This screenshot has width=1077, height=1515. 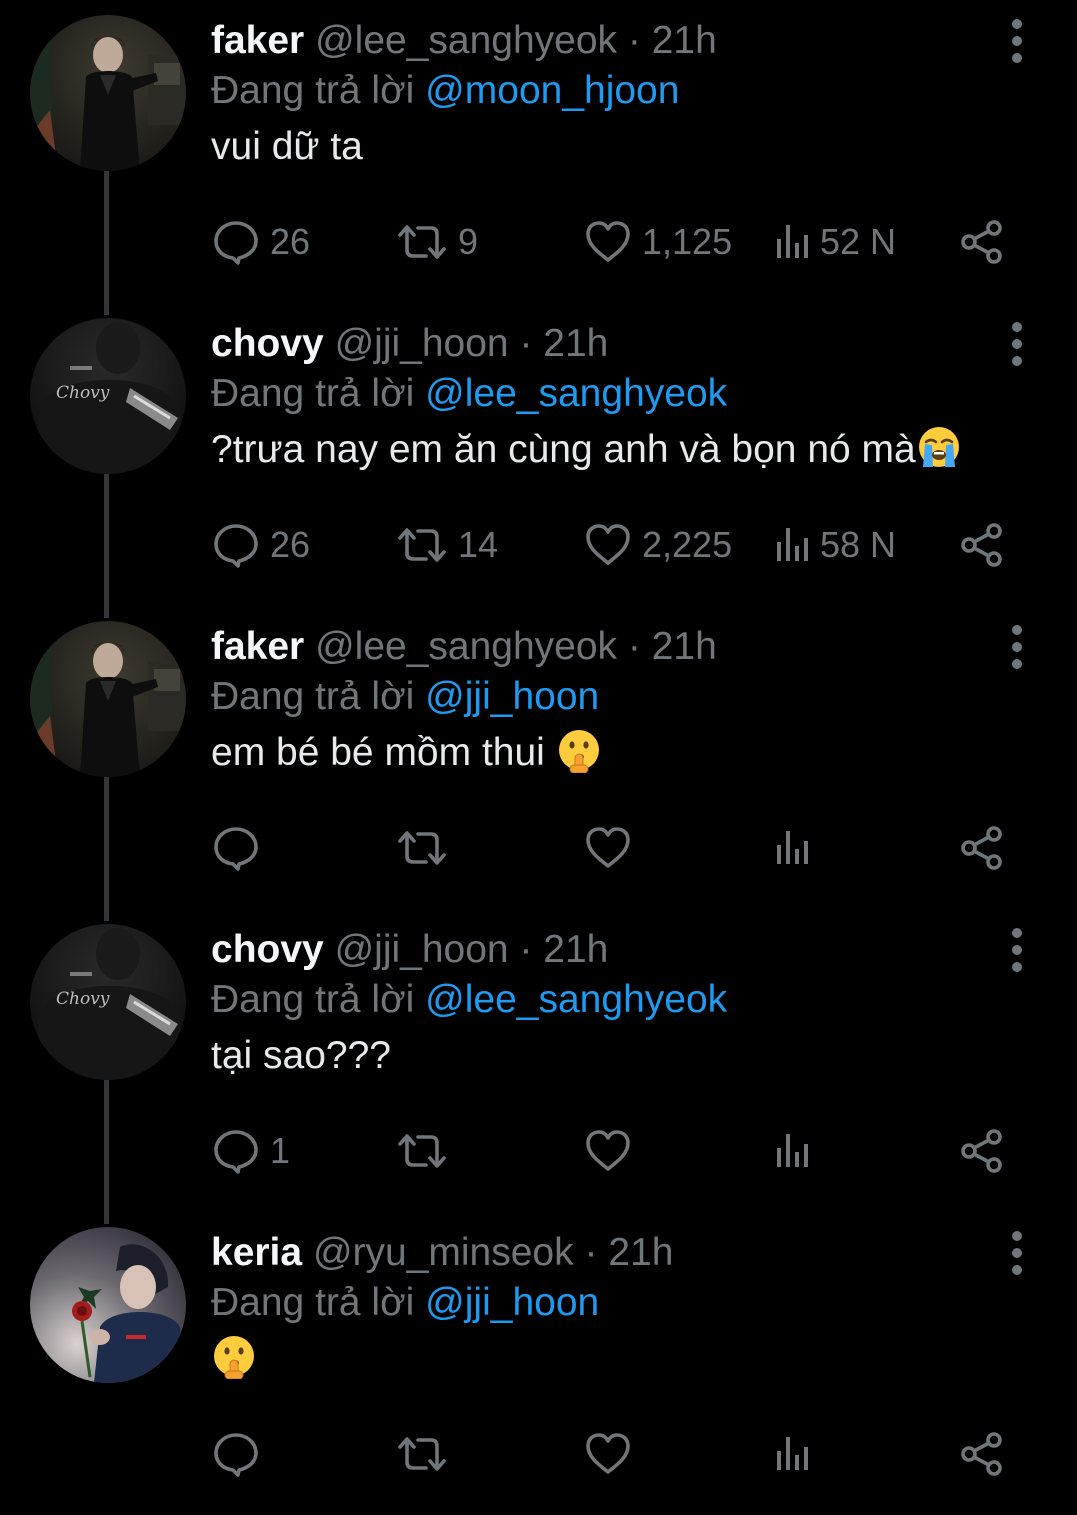 I want to click on reply-count: 26, so click(x=290, y=544).